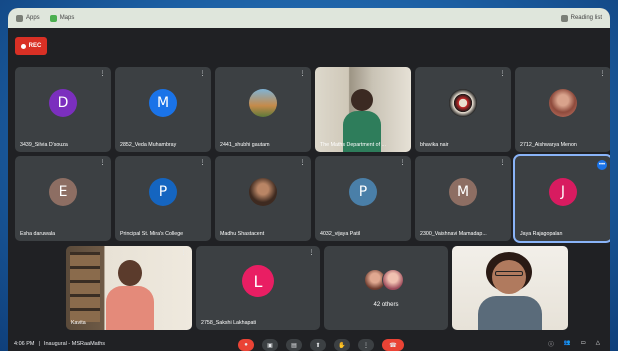  Describe the element at coordinates (598, 344) in the screenshot. I see `activities-icon: △` at that location.